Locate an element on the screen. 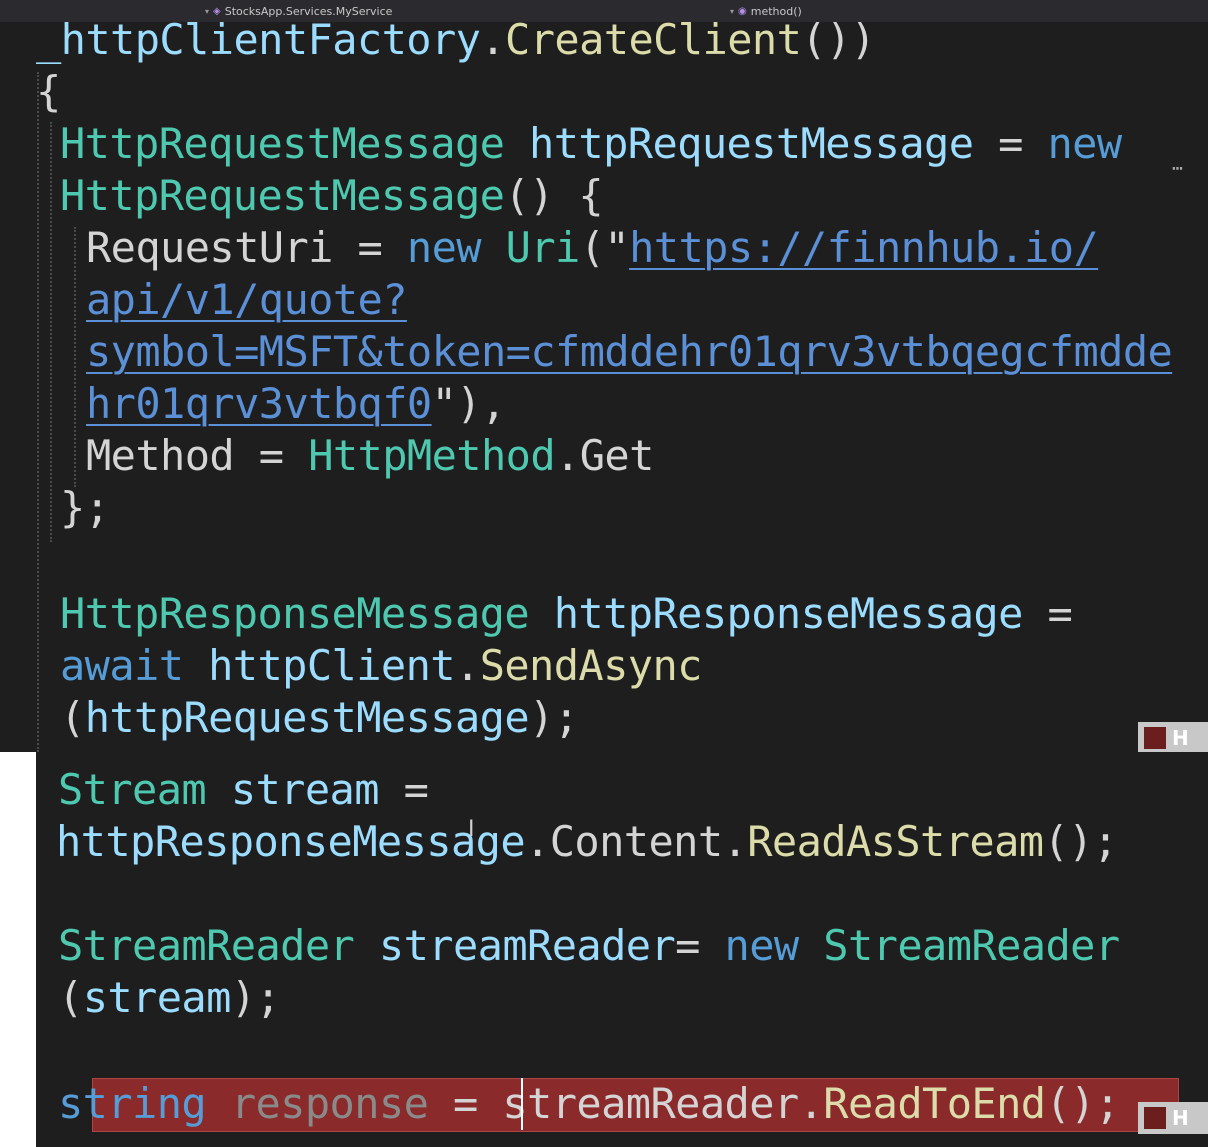 This screenshot has height=1147, width=1208. url-link: api/v1/quote? is located at coordinates (247, 299).